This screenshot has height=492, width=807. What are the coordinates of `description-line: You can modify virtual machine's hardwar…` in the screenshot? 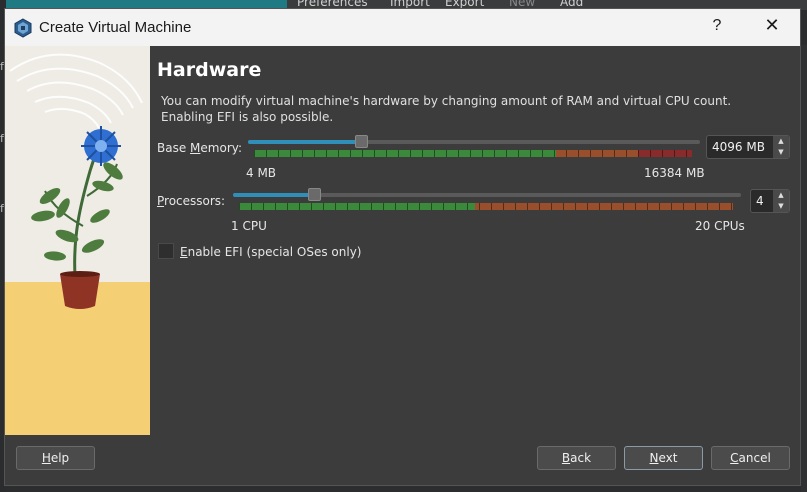 It's located at (446, 101).